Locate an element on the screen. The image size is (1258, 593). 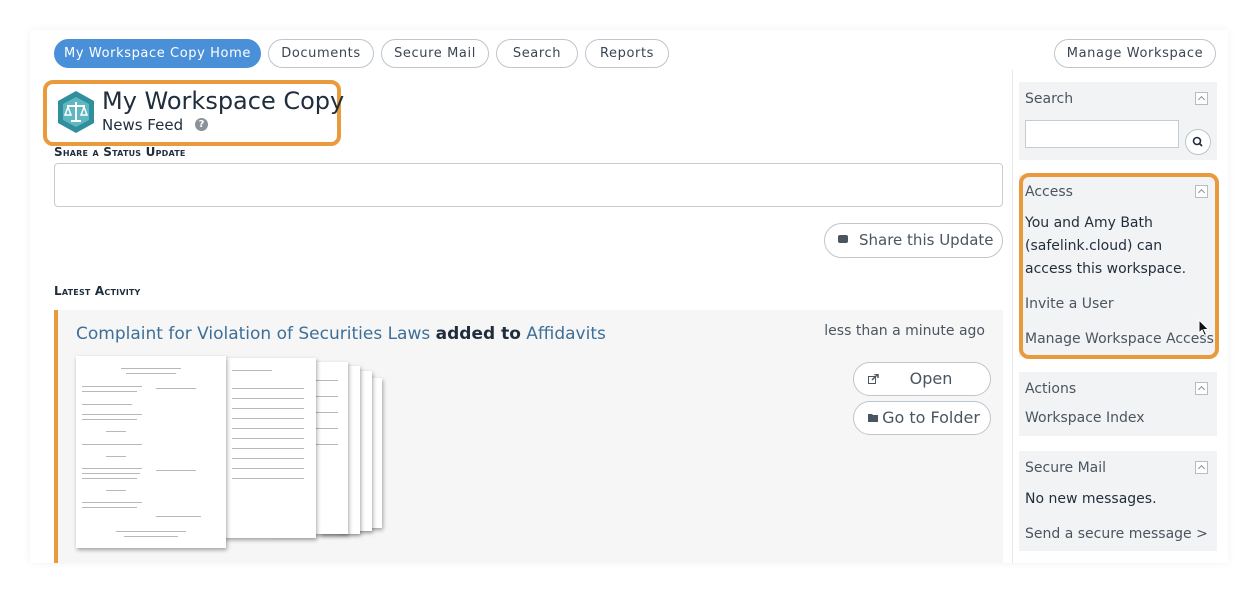
collapse-search-icon is located at coordinates (1201, 98).